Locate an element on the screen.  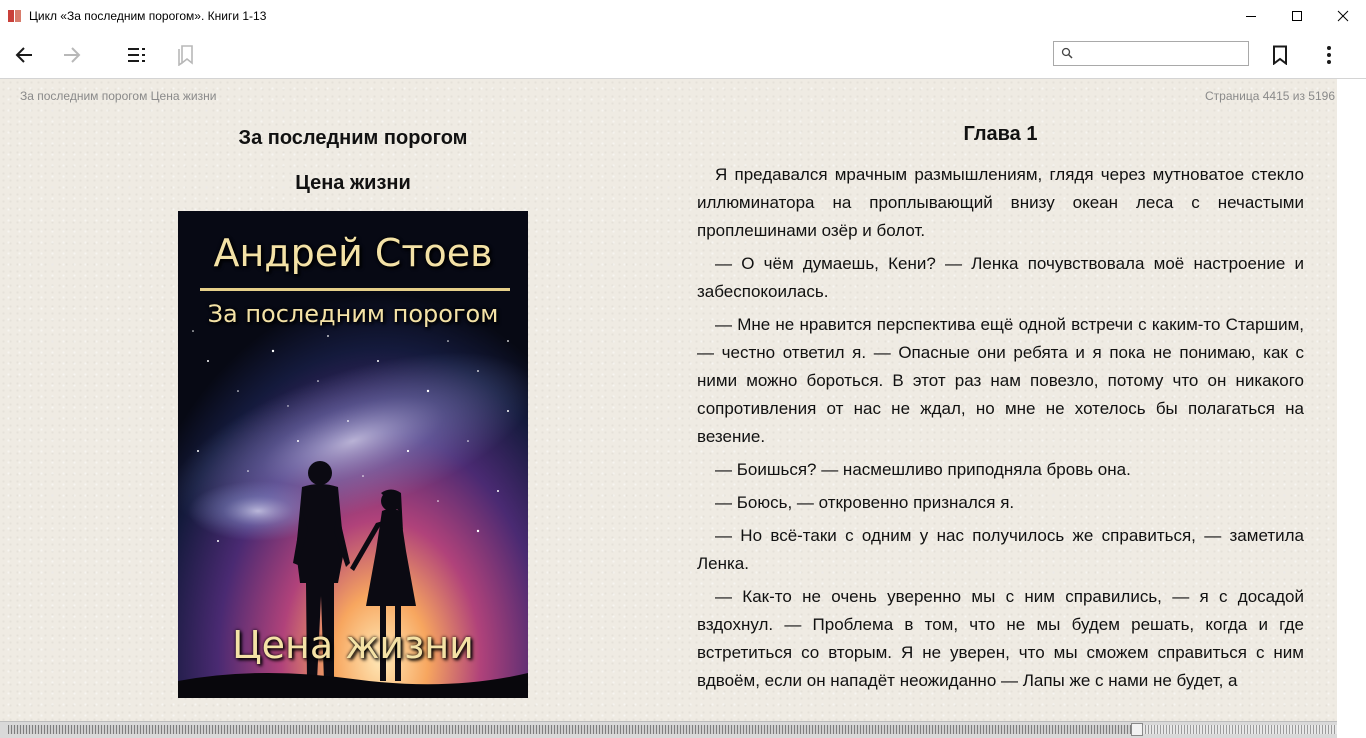
title-bar: Цикл «За последним порогом». Книги 1-13 is located at coordinates (683, 15).